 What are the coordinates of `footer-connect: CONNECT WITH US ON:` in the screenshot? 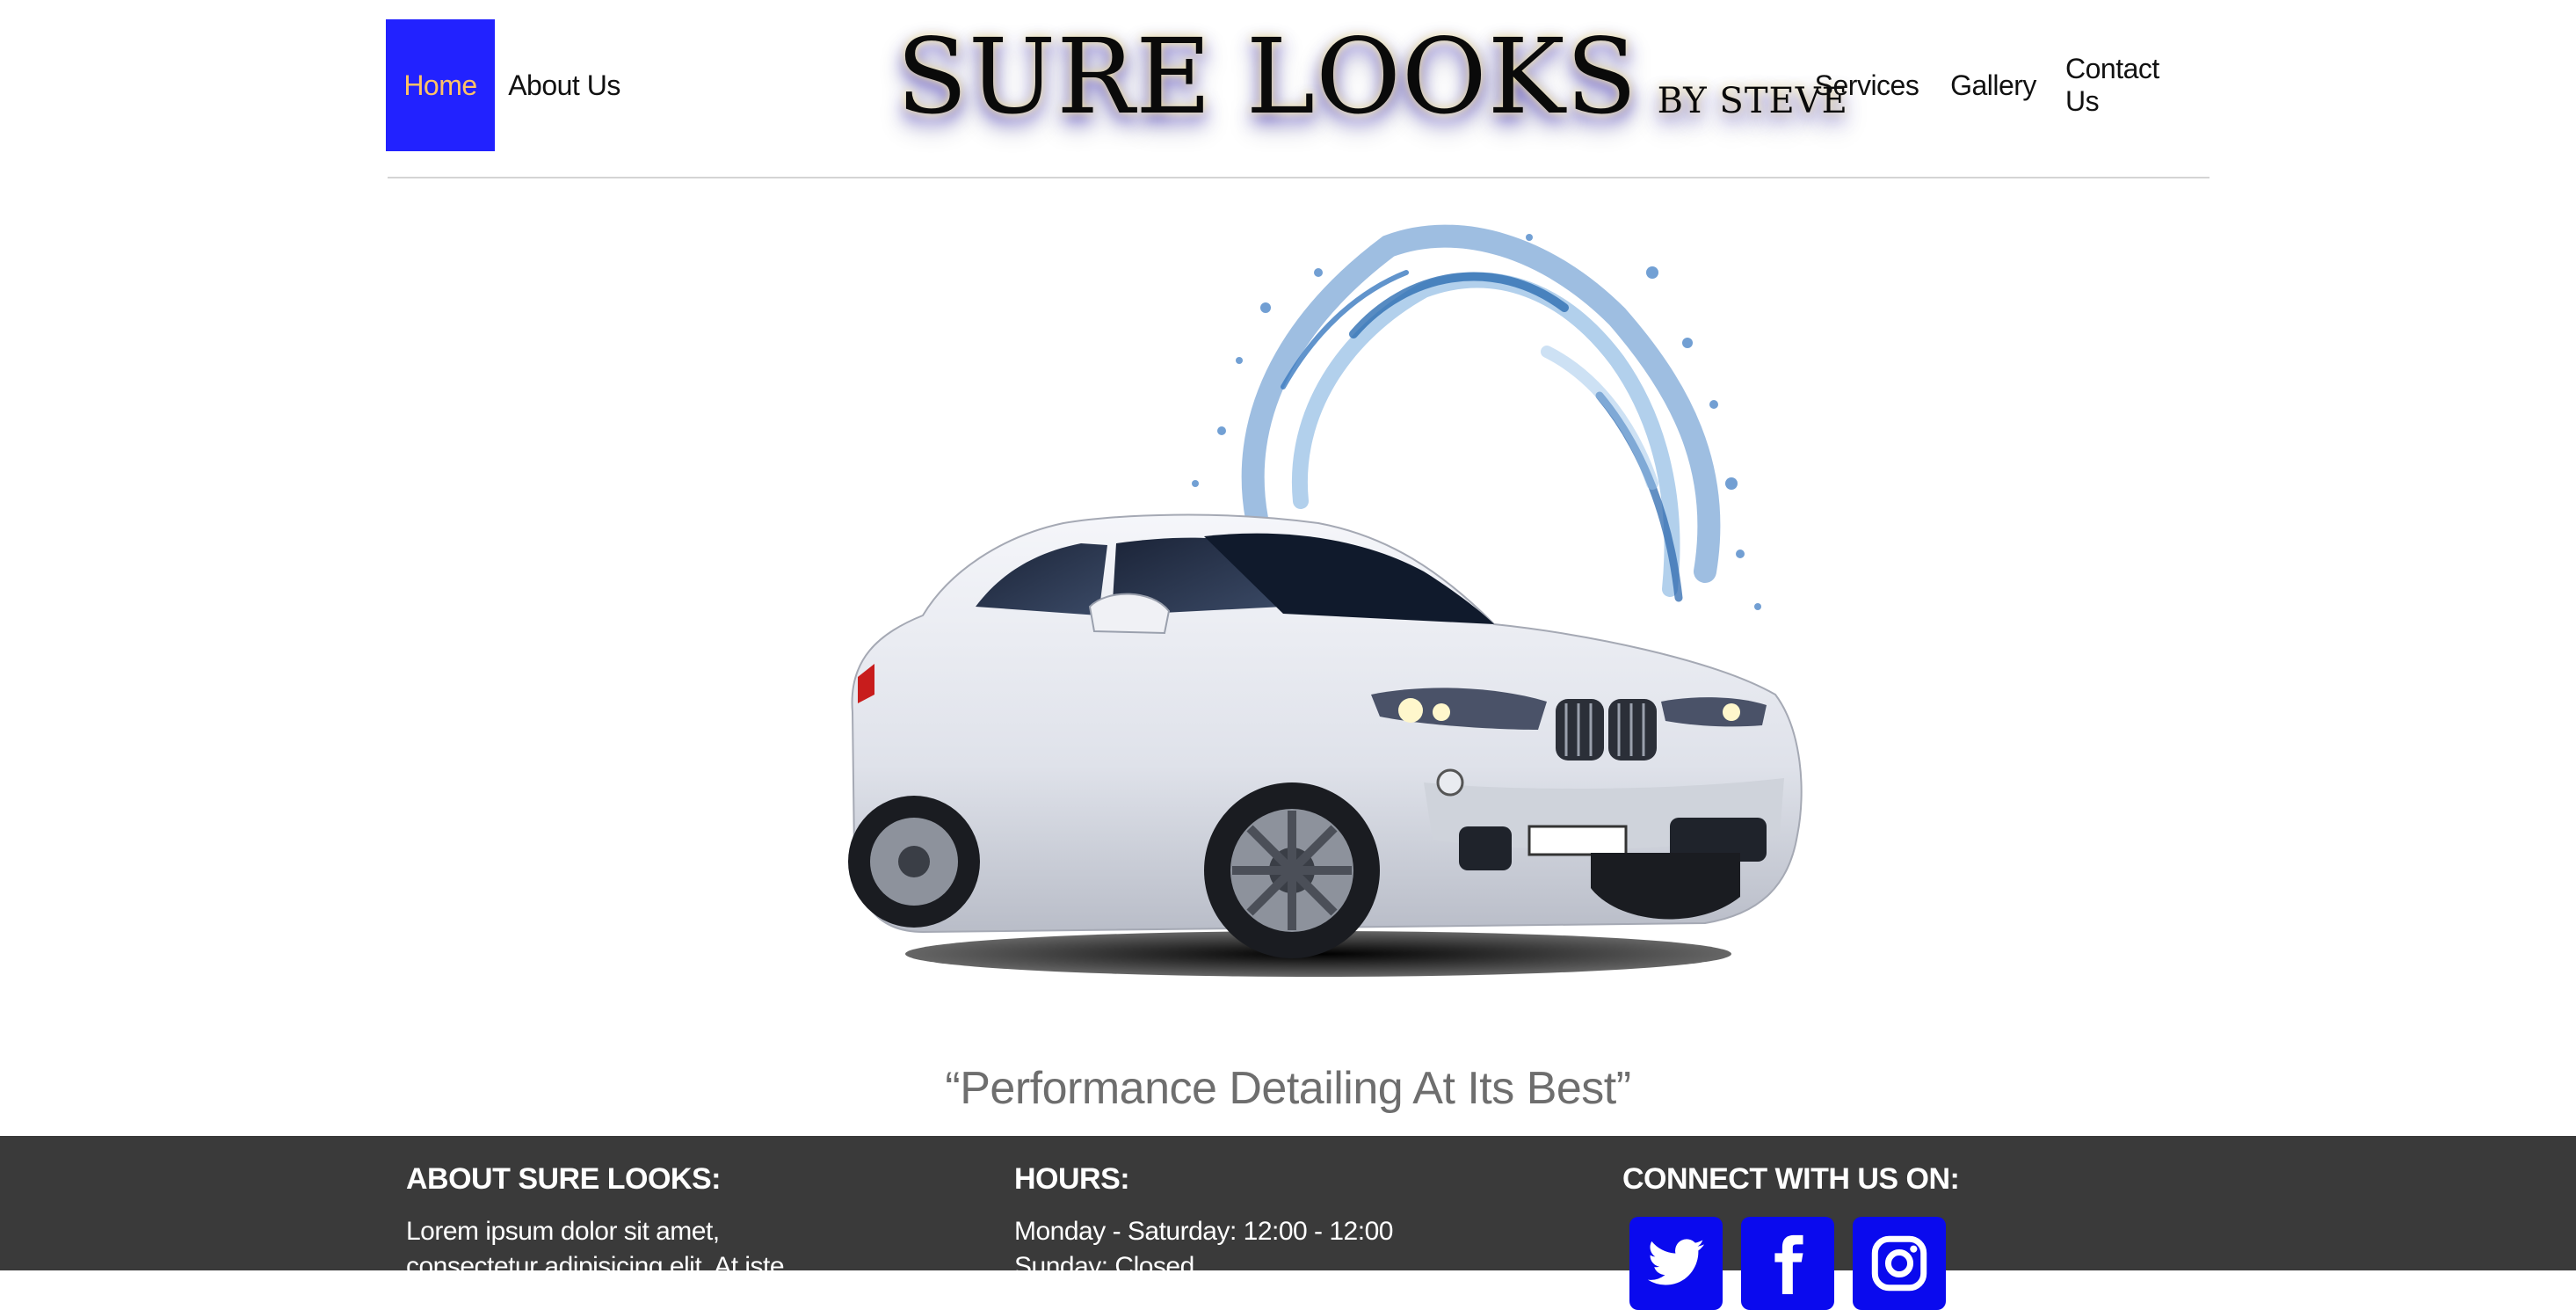 It's located at (1791, 1179).